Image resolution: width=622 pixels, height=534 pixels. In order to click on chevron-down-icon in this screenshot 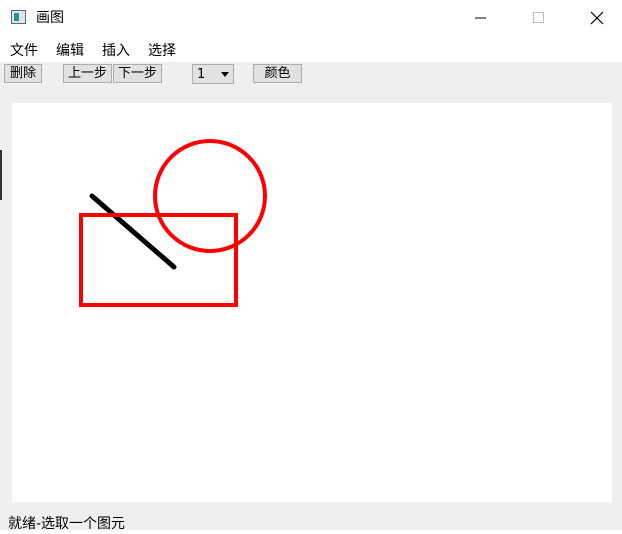, I will do `click(225, 74)`.